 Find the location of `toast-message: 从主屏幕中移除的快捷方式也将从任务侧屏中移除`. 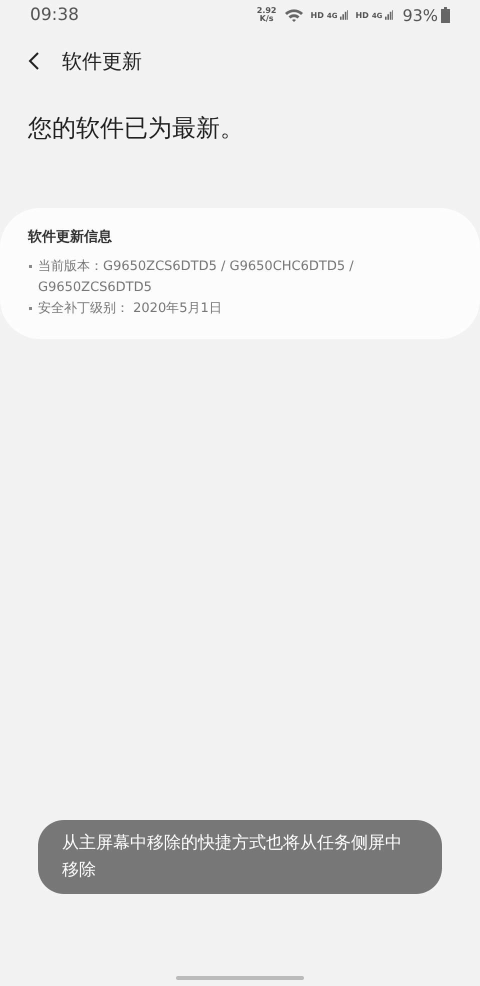

toast-message: 从主屏幕中移除的快捷方式也将从任务侧屏中移除 is located at coordinates (240, 857).